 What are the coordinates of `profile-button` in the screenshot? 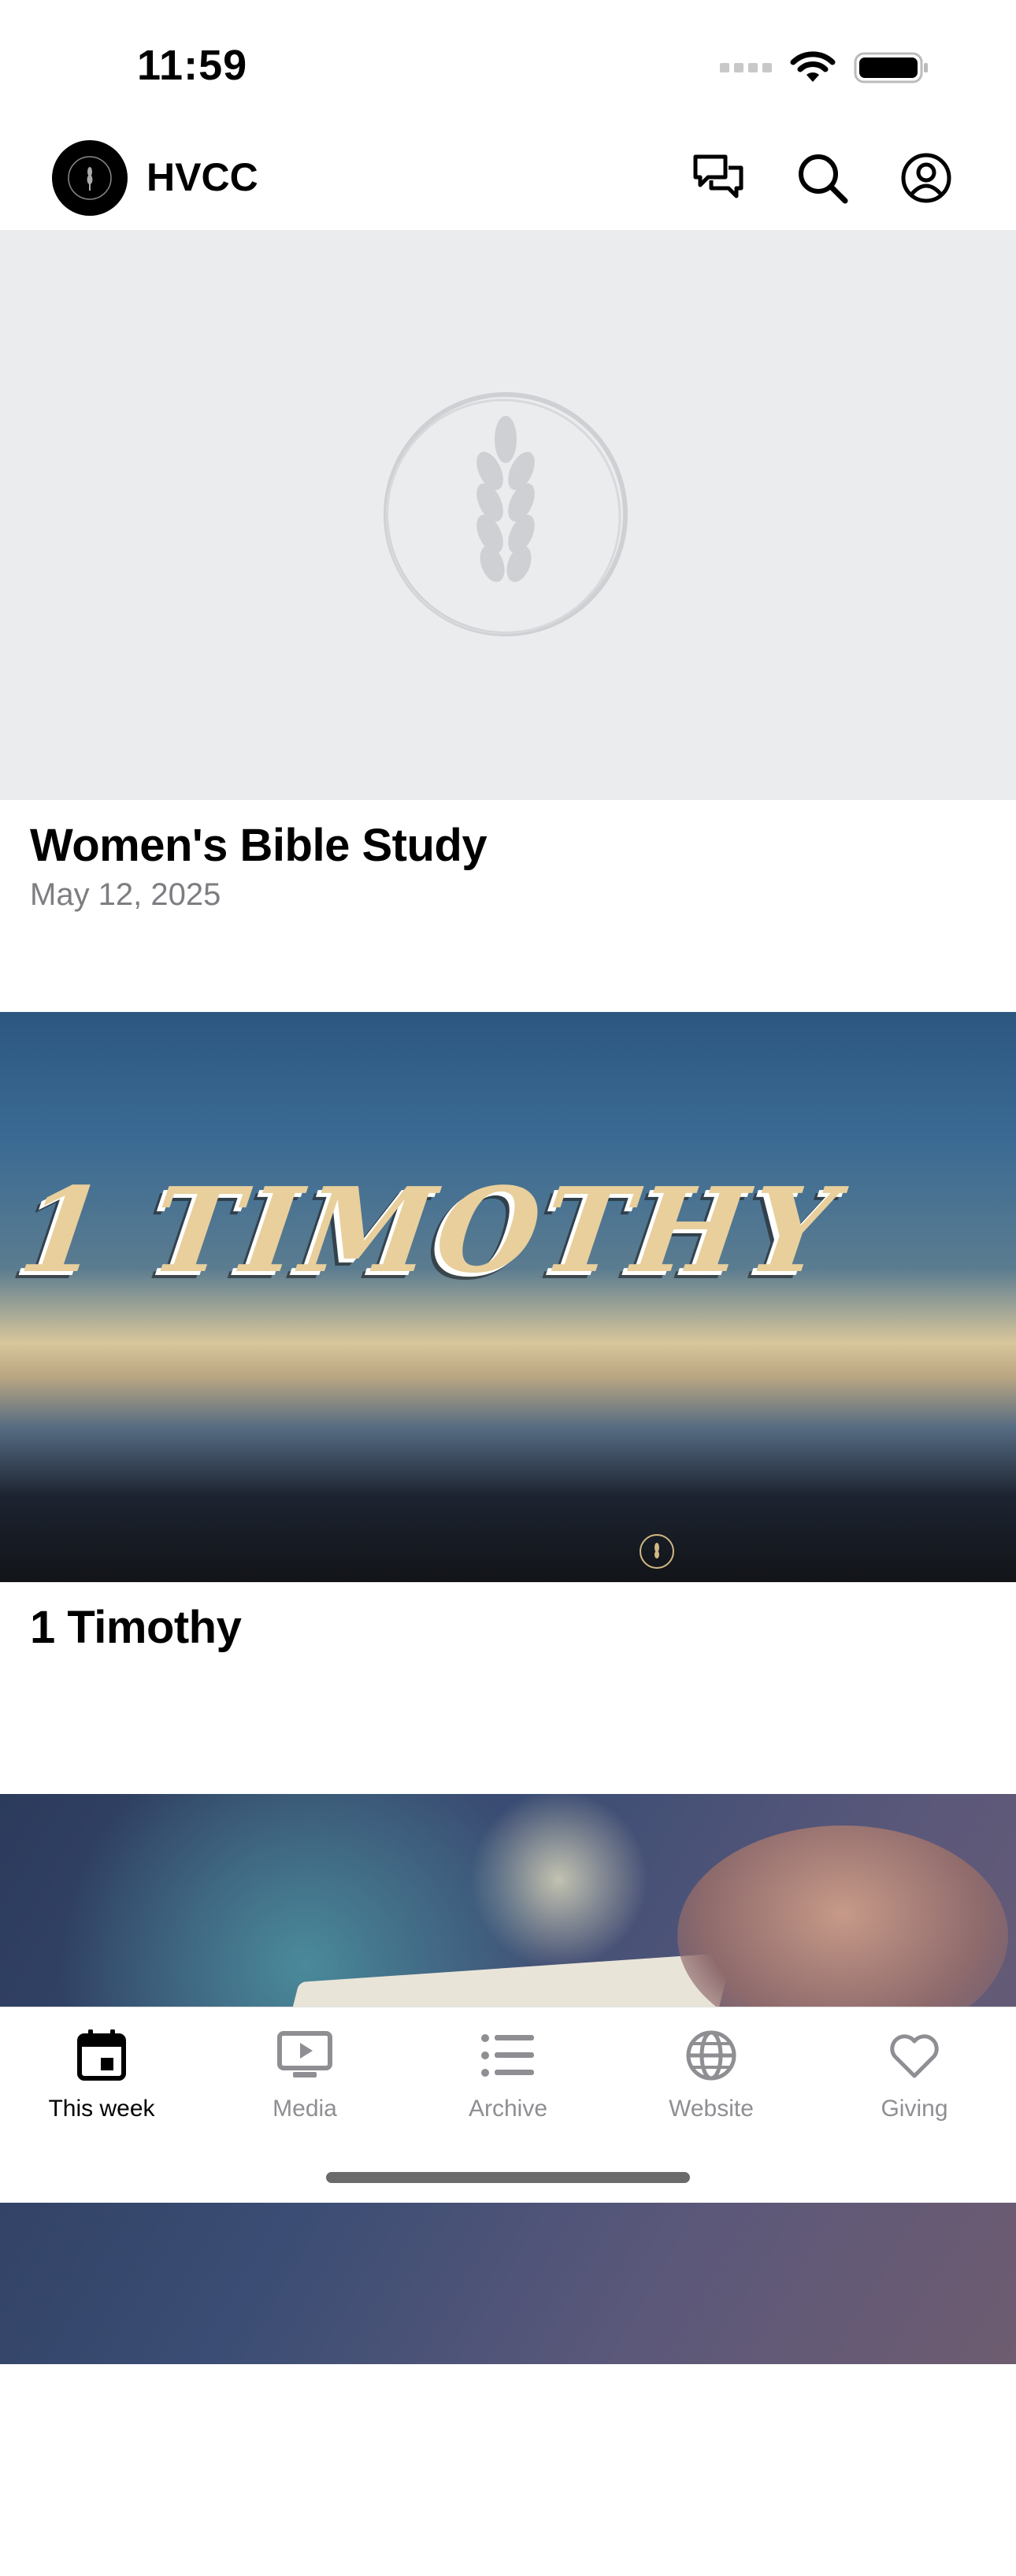 It's located at (926, 178).